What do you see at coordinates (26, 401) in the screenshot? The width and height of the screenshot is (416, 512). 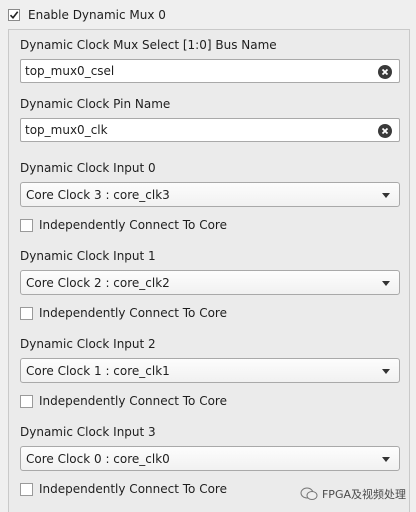 I see `connect-core-2-checkbox` at bounding box center [26, 401].